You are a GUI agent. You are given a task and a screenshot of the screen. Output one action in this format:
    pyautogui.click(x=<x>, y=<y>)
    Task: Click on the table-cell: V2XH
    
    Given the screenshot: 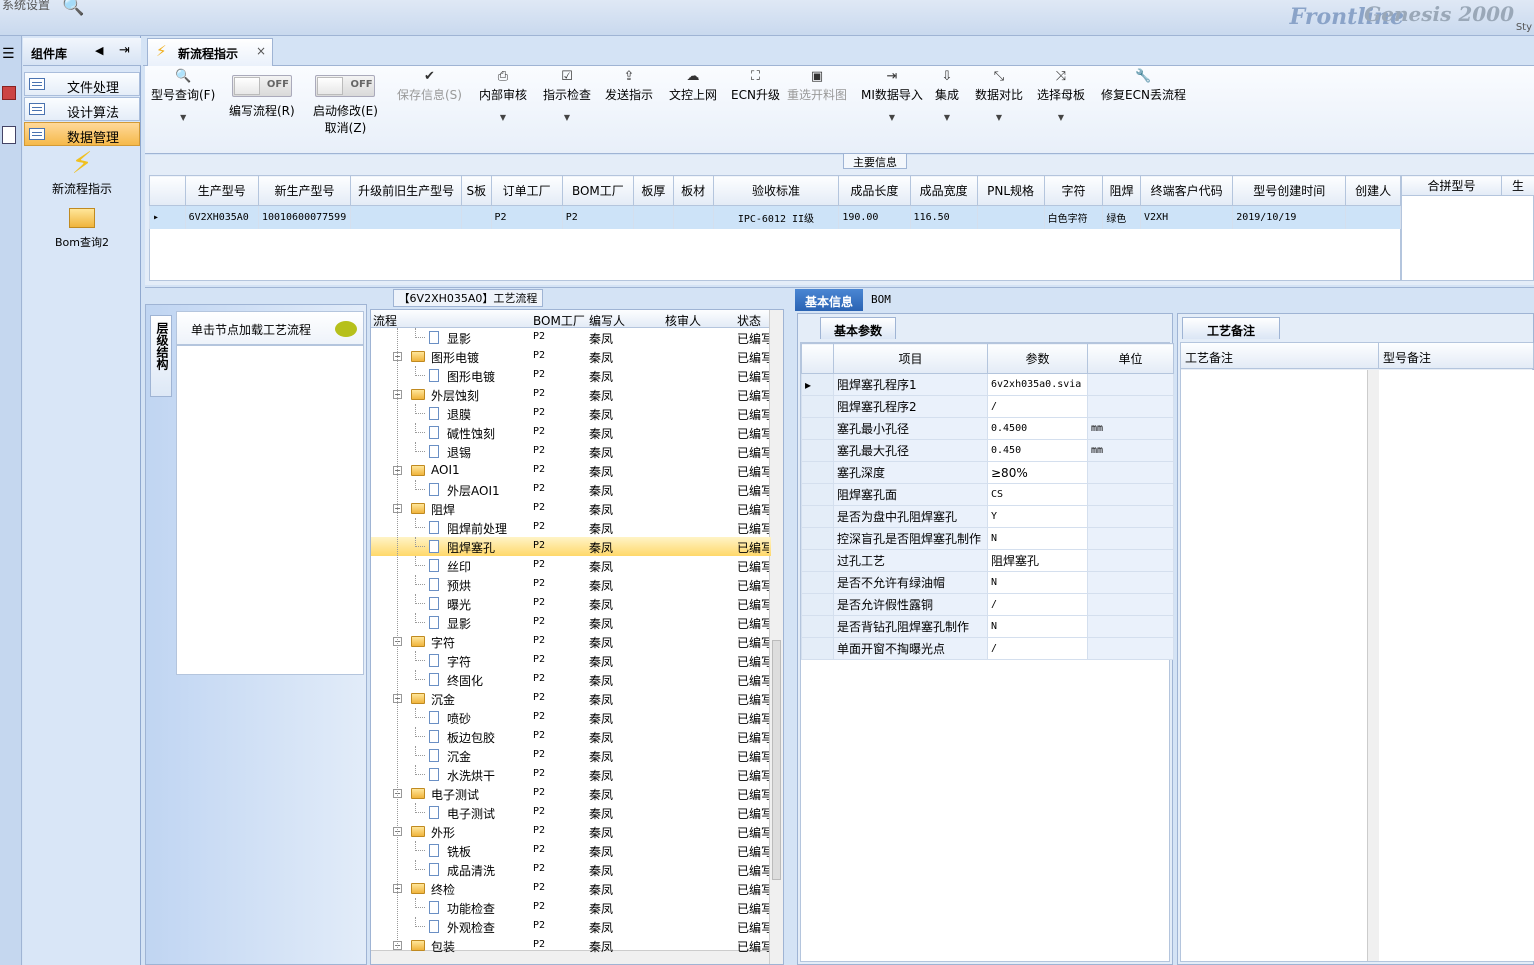 What is the action you would take?
    pyautogui.click(x=1187, y=217)
    